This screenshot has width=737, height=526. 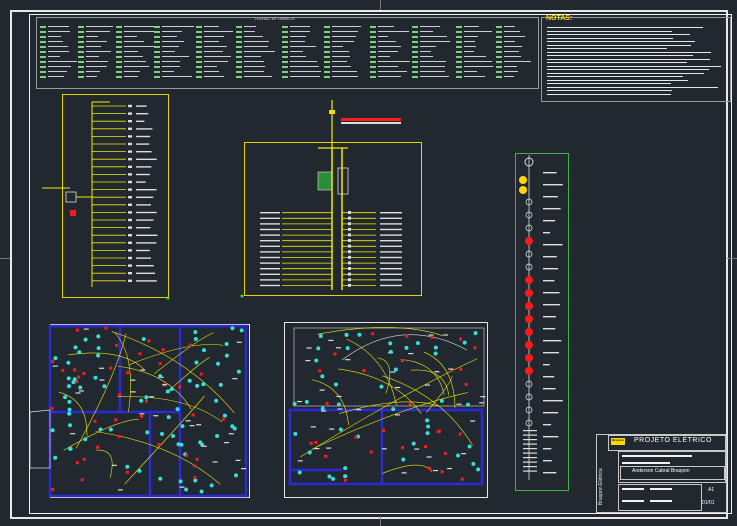 What do you see at coordinates (601, 486) in the screenshot?
I see `title-block-vertical-label: Braspon Elétrica` at bounding box center [601, 486].